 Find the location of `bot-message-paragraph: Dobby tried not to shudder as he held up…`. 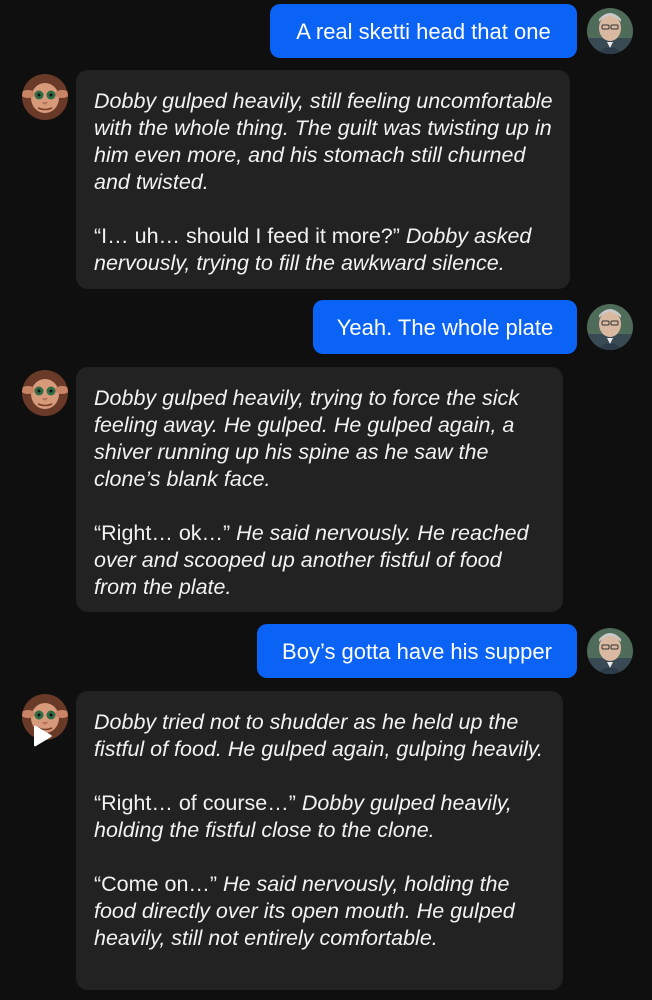

bot-message-paragraph: Dobby tried not to shudder as he held up… is located at coordinates (320, 736).